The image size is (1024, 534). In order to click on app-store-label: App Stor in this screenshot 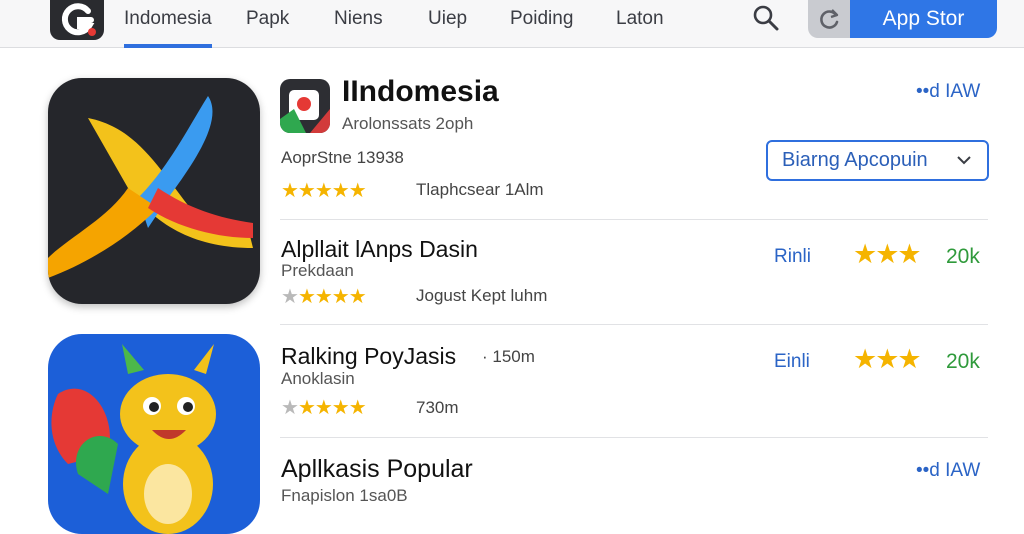, I will do `click(923, 19)`.